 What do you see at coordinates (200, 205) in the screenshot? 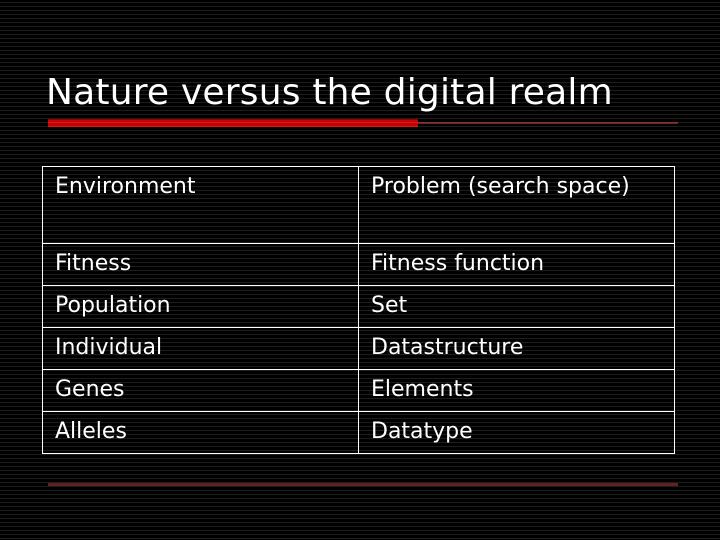
I see `table-header-environment: Environment` at bounding box center [200, 205].